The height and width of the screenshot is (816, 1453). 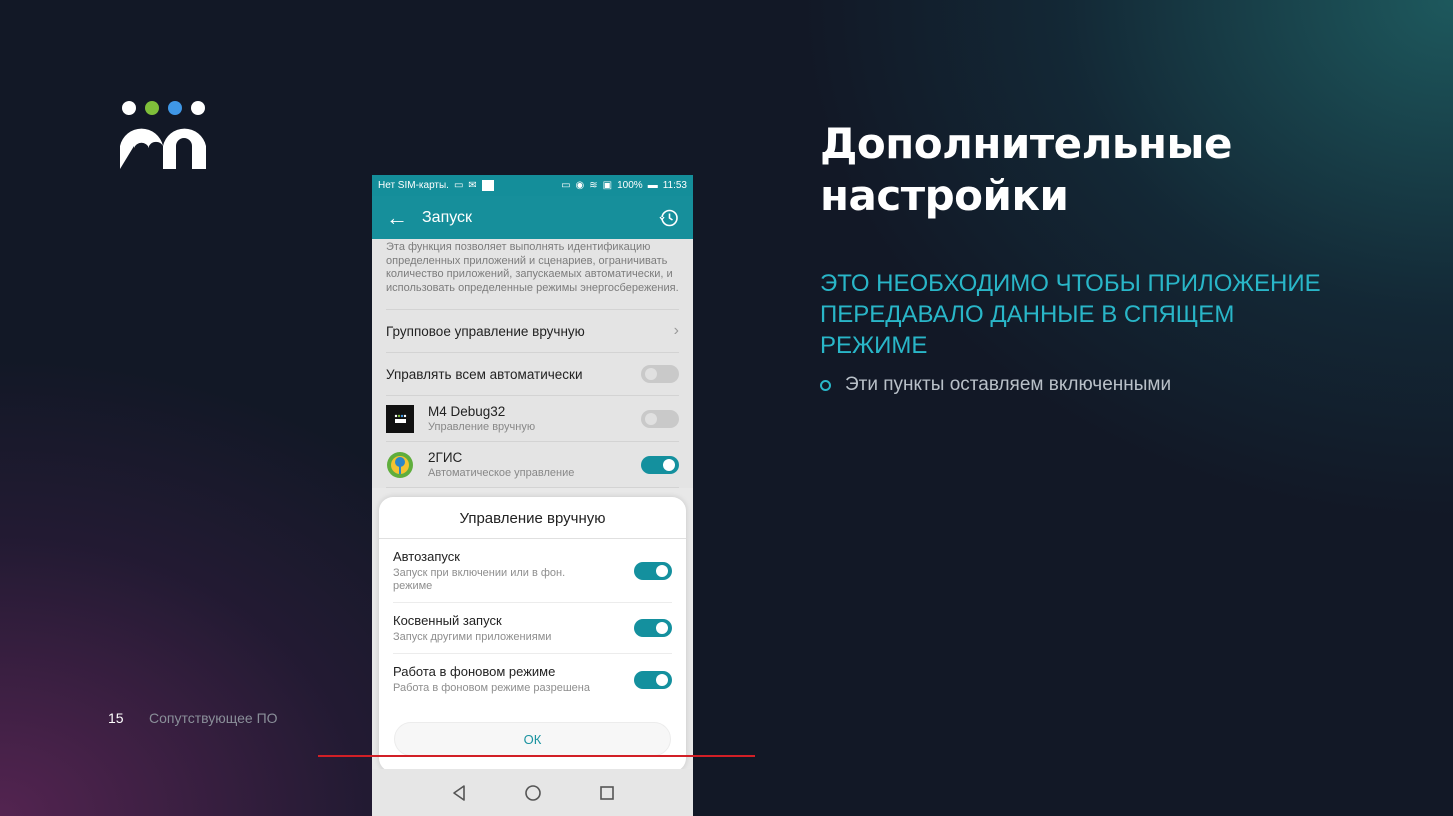 I want to click on 2gis-toggle, so click(x=660, y=464).